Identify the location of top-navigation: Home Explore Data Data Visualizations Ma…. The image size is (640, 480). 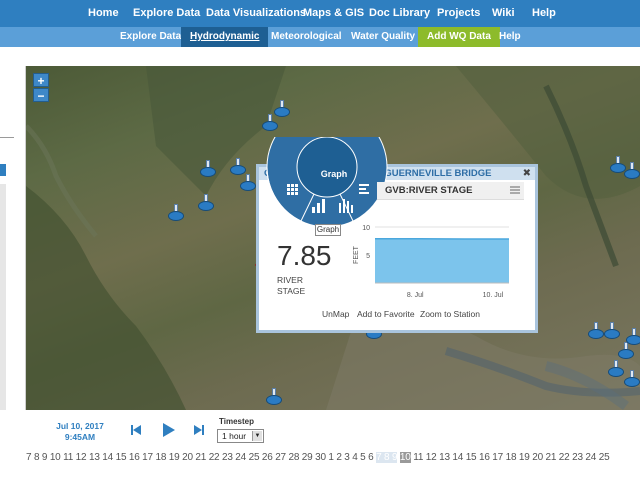
(320, 13).